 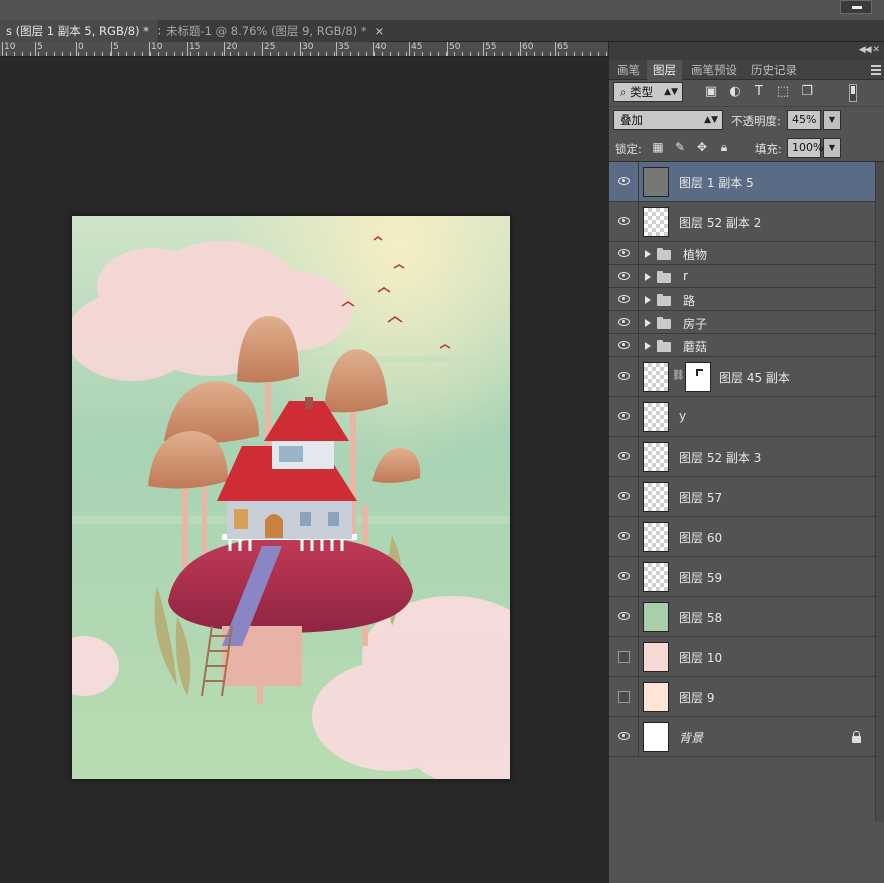 What do you see at coordinates (695, 323) in the screenshot?
I see `layer-name: 房子` at bounding box center [695, 323].